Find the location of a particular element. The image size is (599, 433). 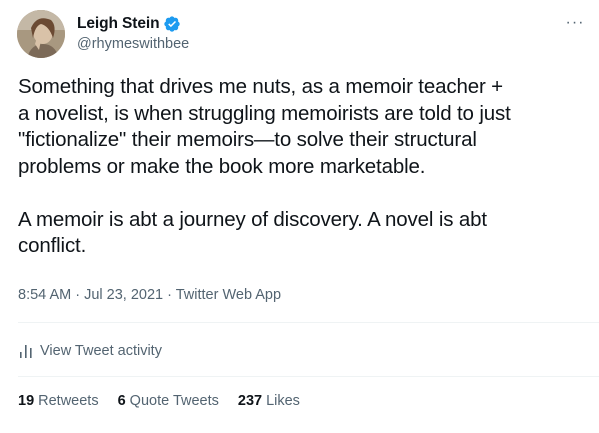

likes-stat: 237 Likes is located at coordinates (269, 401).